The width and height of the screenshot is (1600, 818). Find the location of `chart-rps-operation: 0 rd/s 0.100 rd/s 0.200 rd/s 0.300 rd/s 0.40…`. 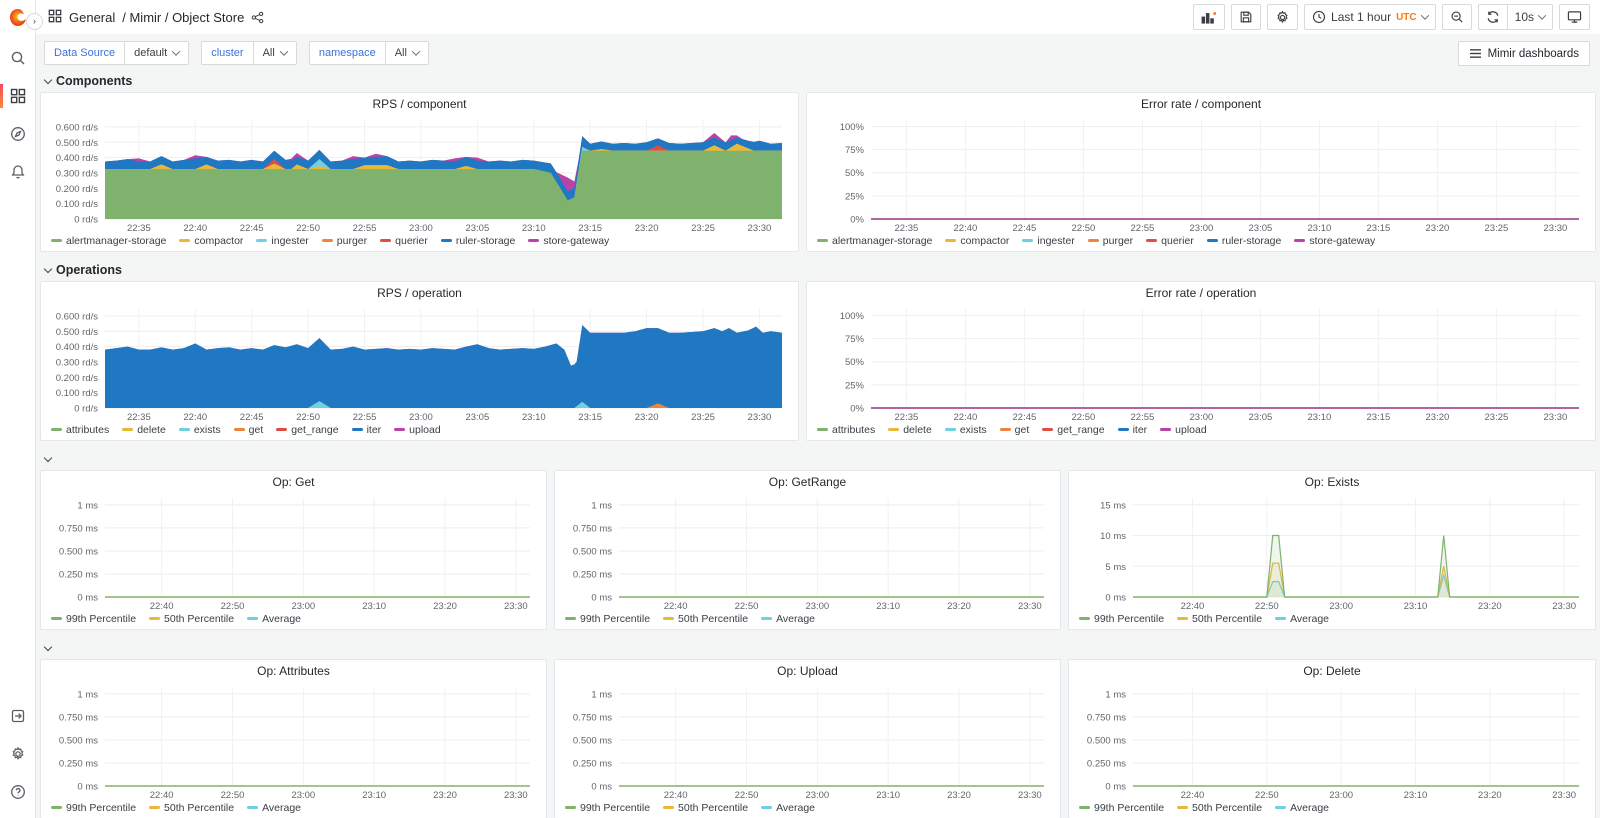

chart-rps-operation: 0 rd/s 0.100 rd/s 0.200 rd/s 0.300 rd/s 0.40… is located at coordinates (419, 362).